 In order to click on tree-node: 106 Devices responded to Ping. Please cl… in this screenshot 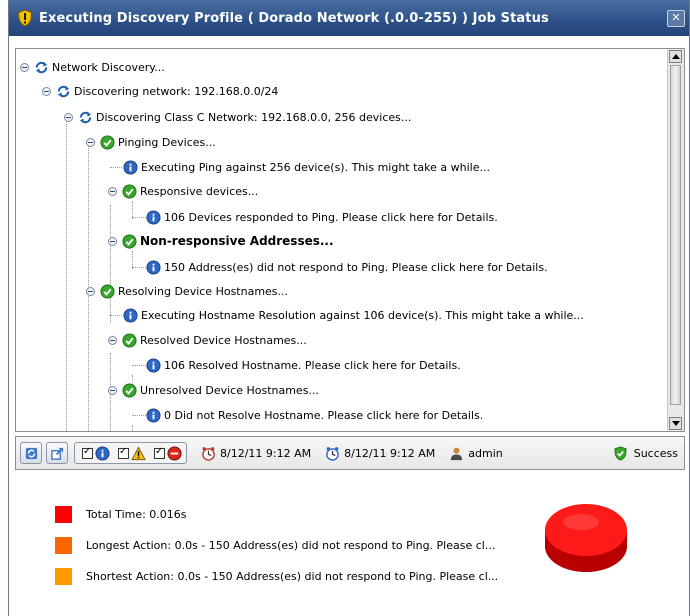, I will do `click(322, 217)`.